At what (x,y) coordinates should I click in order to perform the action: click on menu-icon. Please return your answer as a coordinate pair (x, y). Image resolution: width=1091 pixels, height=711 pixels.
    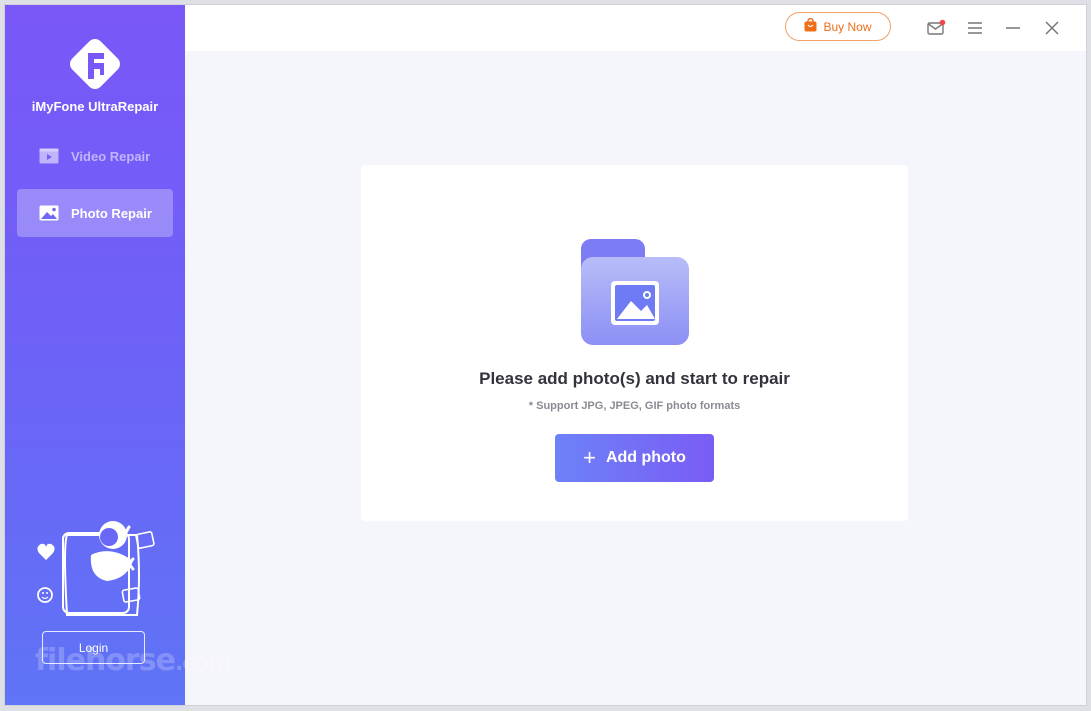
    Looking at the image, I should click on (975, 28).